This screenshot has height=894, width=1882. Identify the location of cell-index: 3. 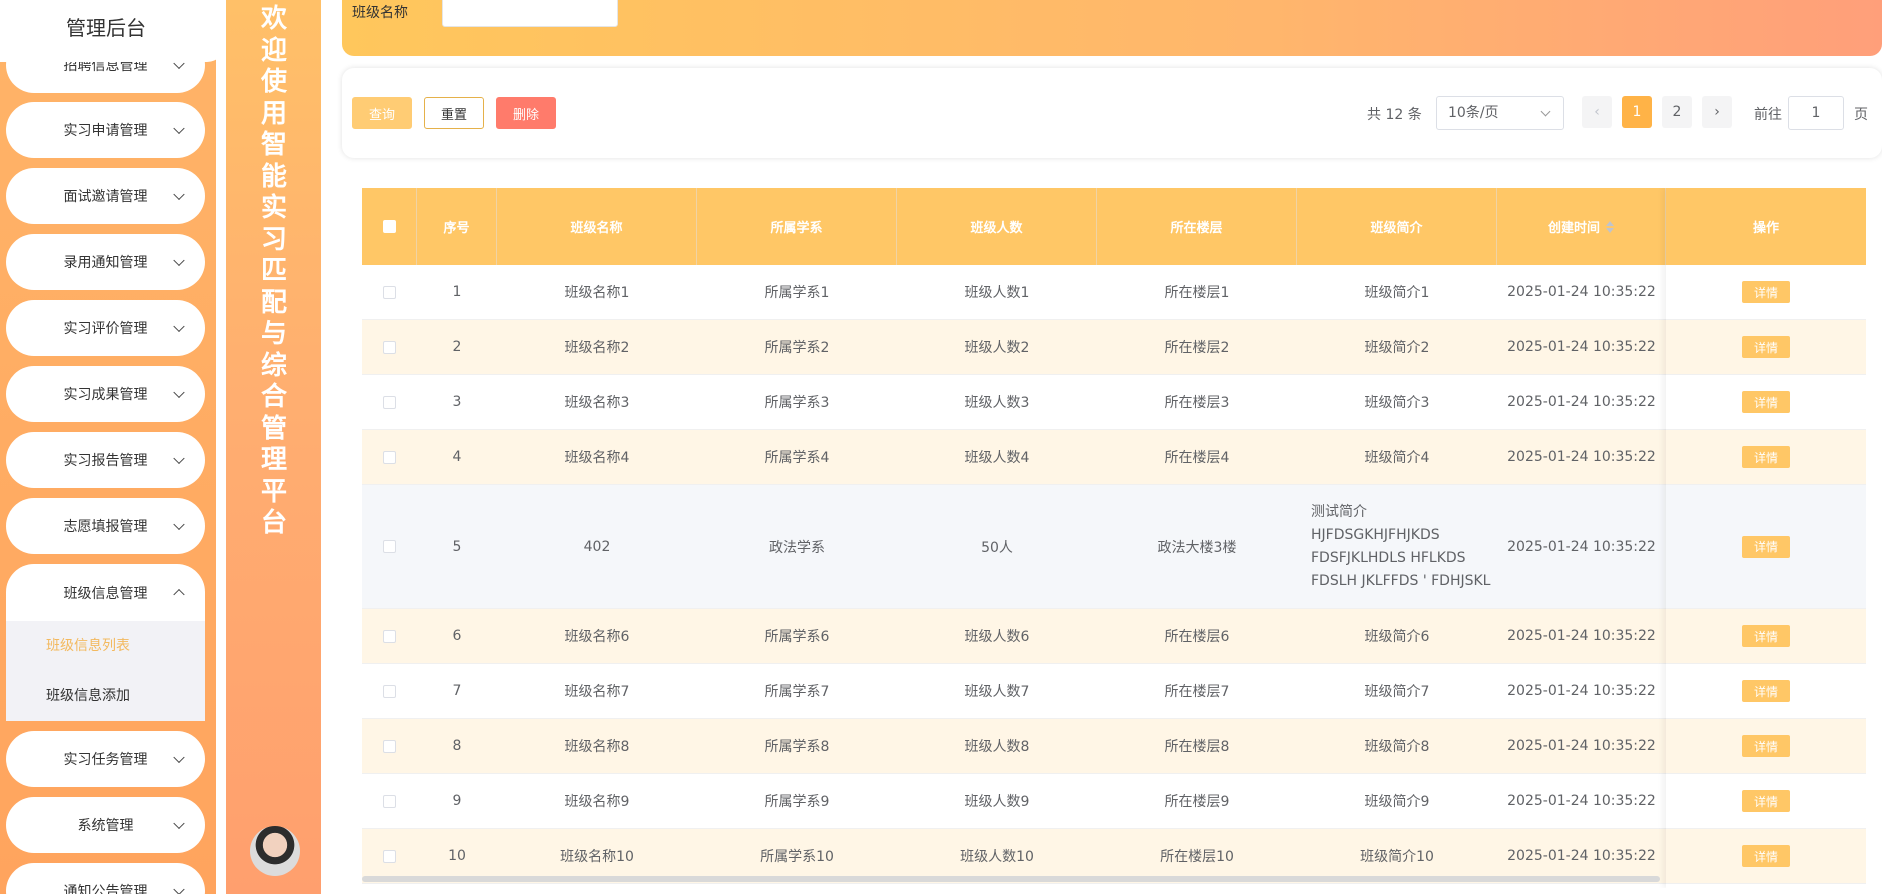
(457, 402).